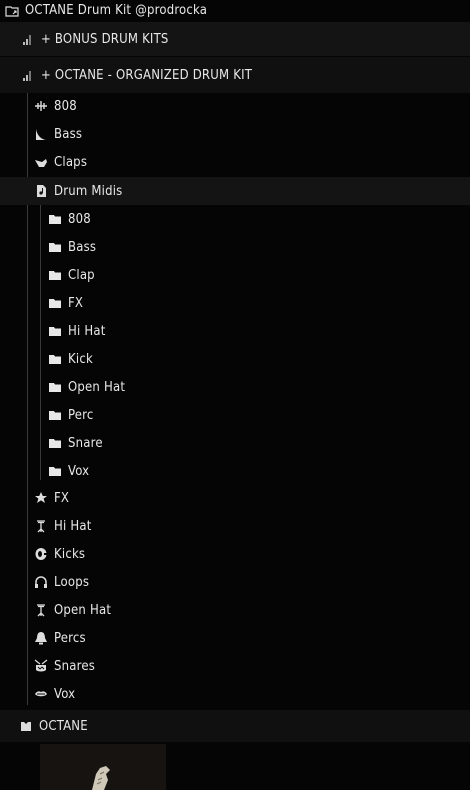  Describe the element at coordinates (80, 359) in the screenshot. I see `midi-folder-label: Kick` at that location.